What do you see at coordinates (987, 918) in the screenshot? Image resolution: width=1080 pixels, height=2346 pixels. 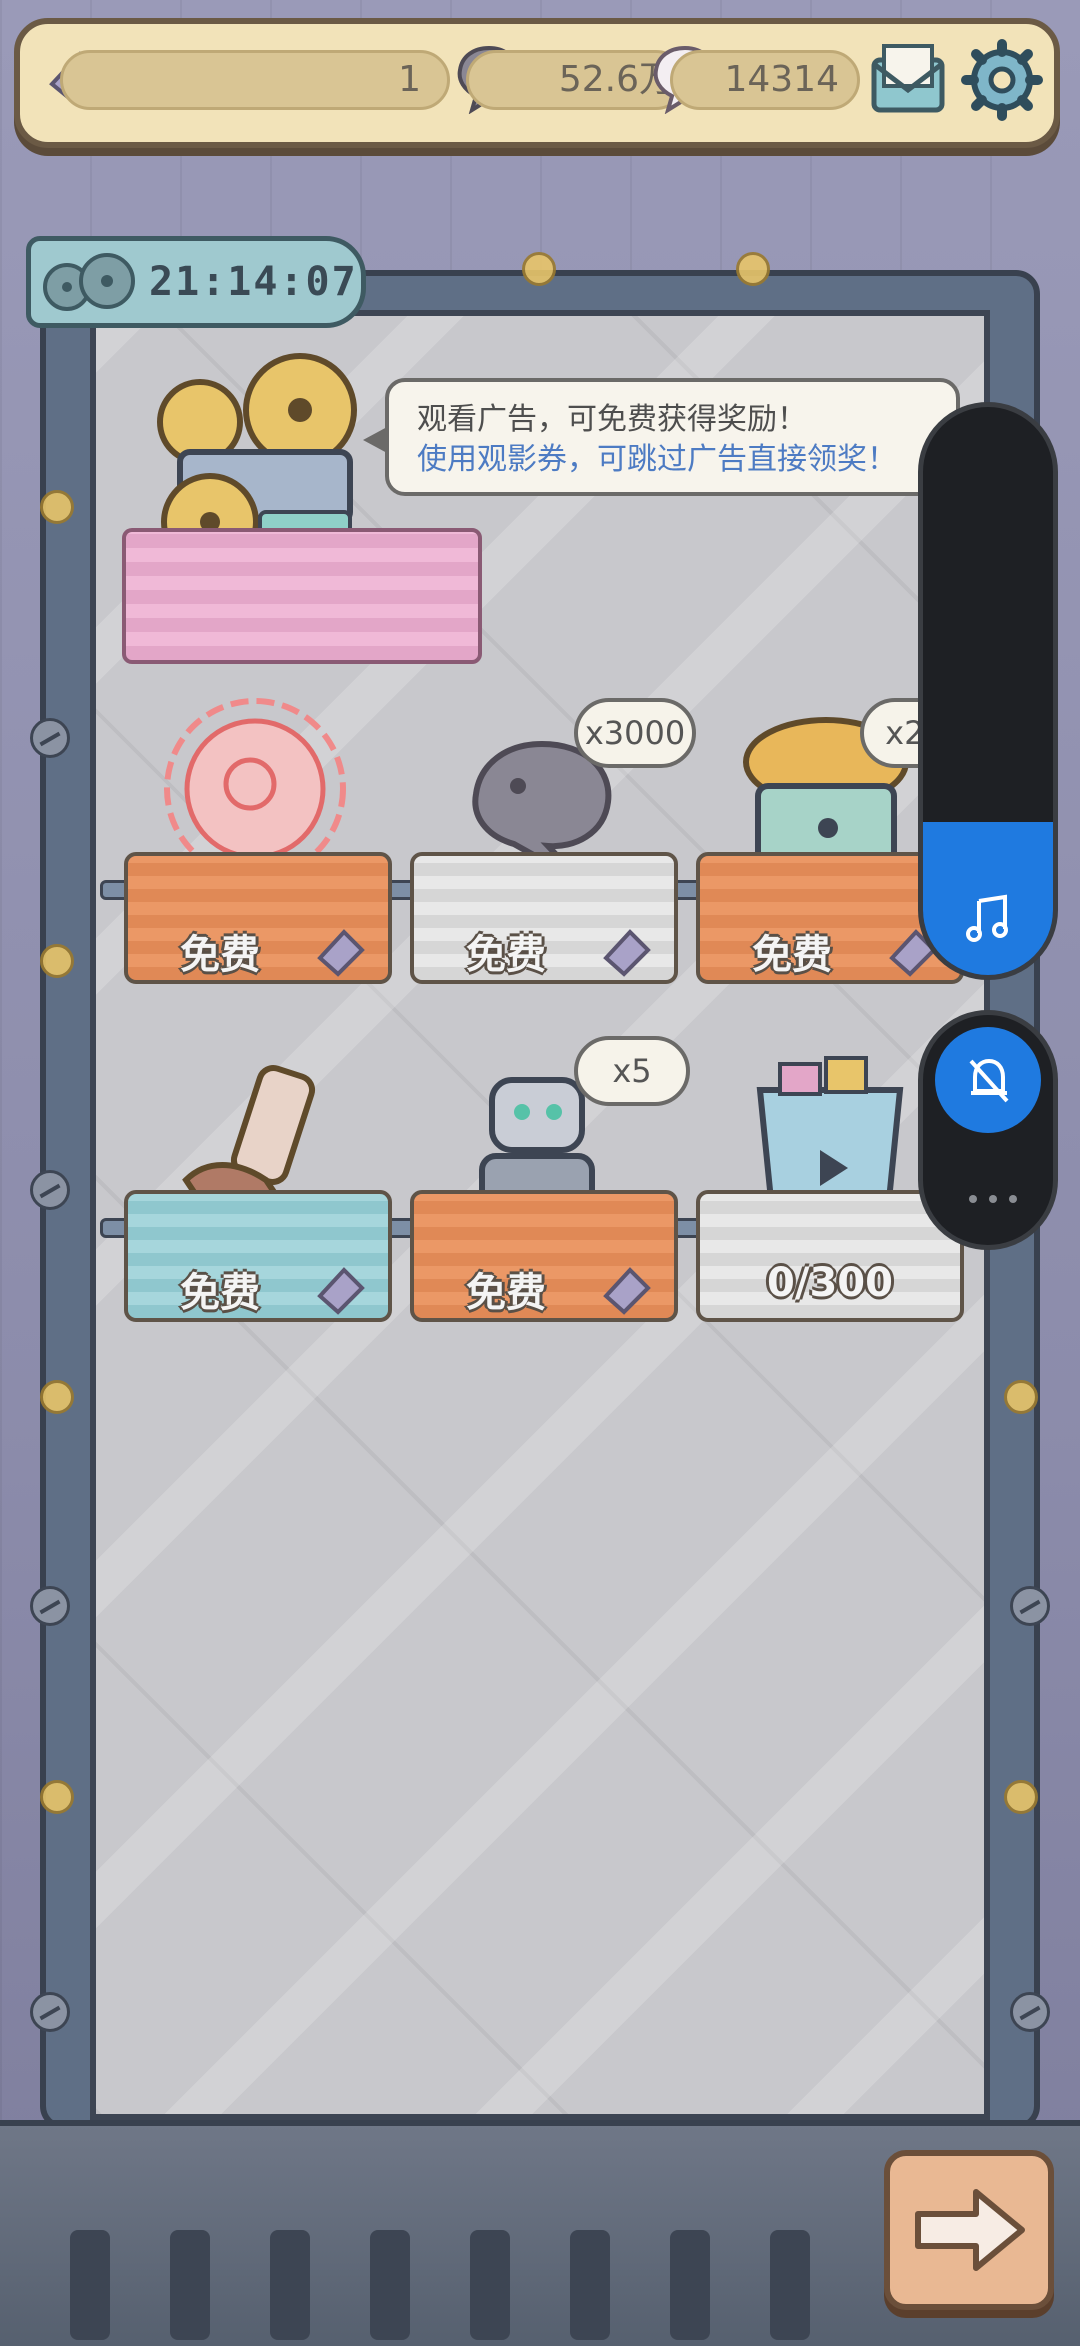 I see `music-note-icon` at bounding box center [987, 918].